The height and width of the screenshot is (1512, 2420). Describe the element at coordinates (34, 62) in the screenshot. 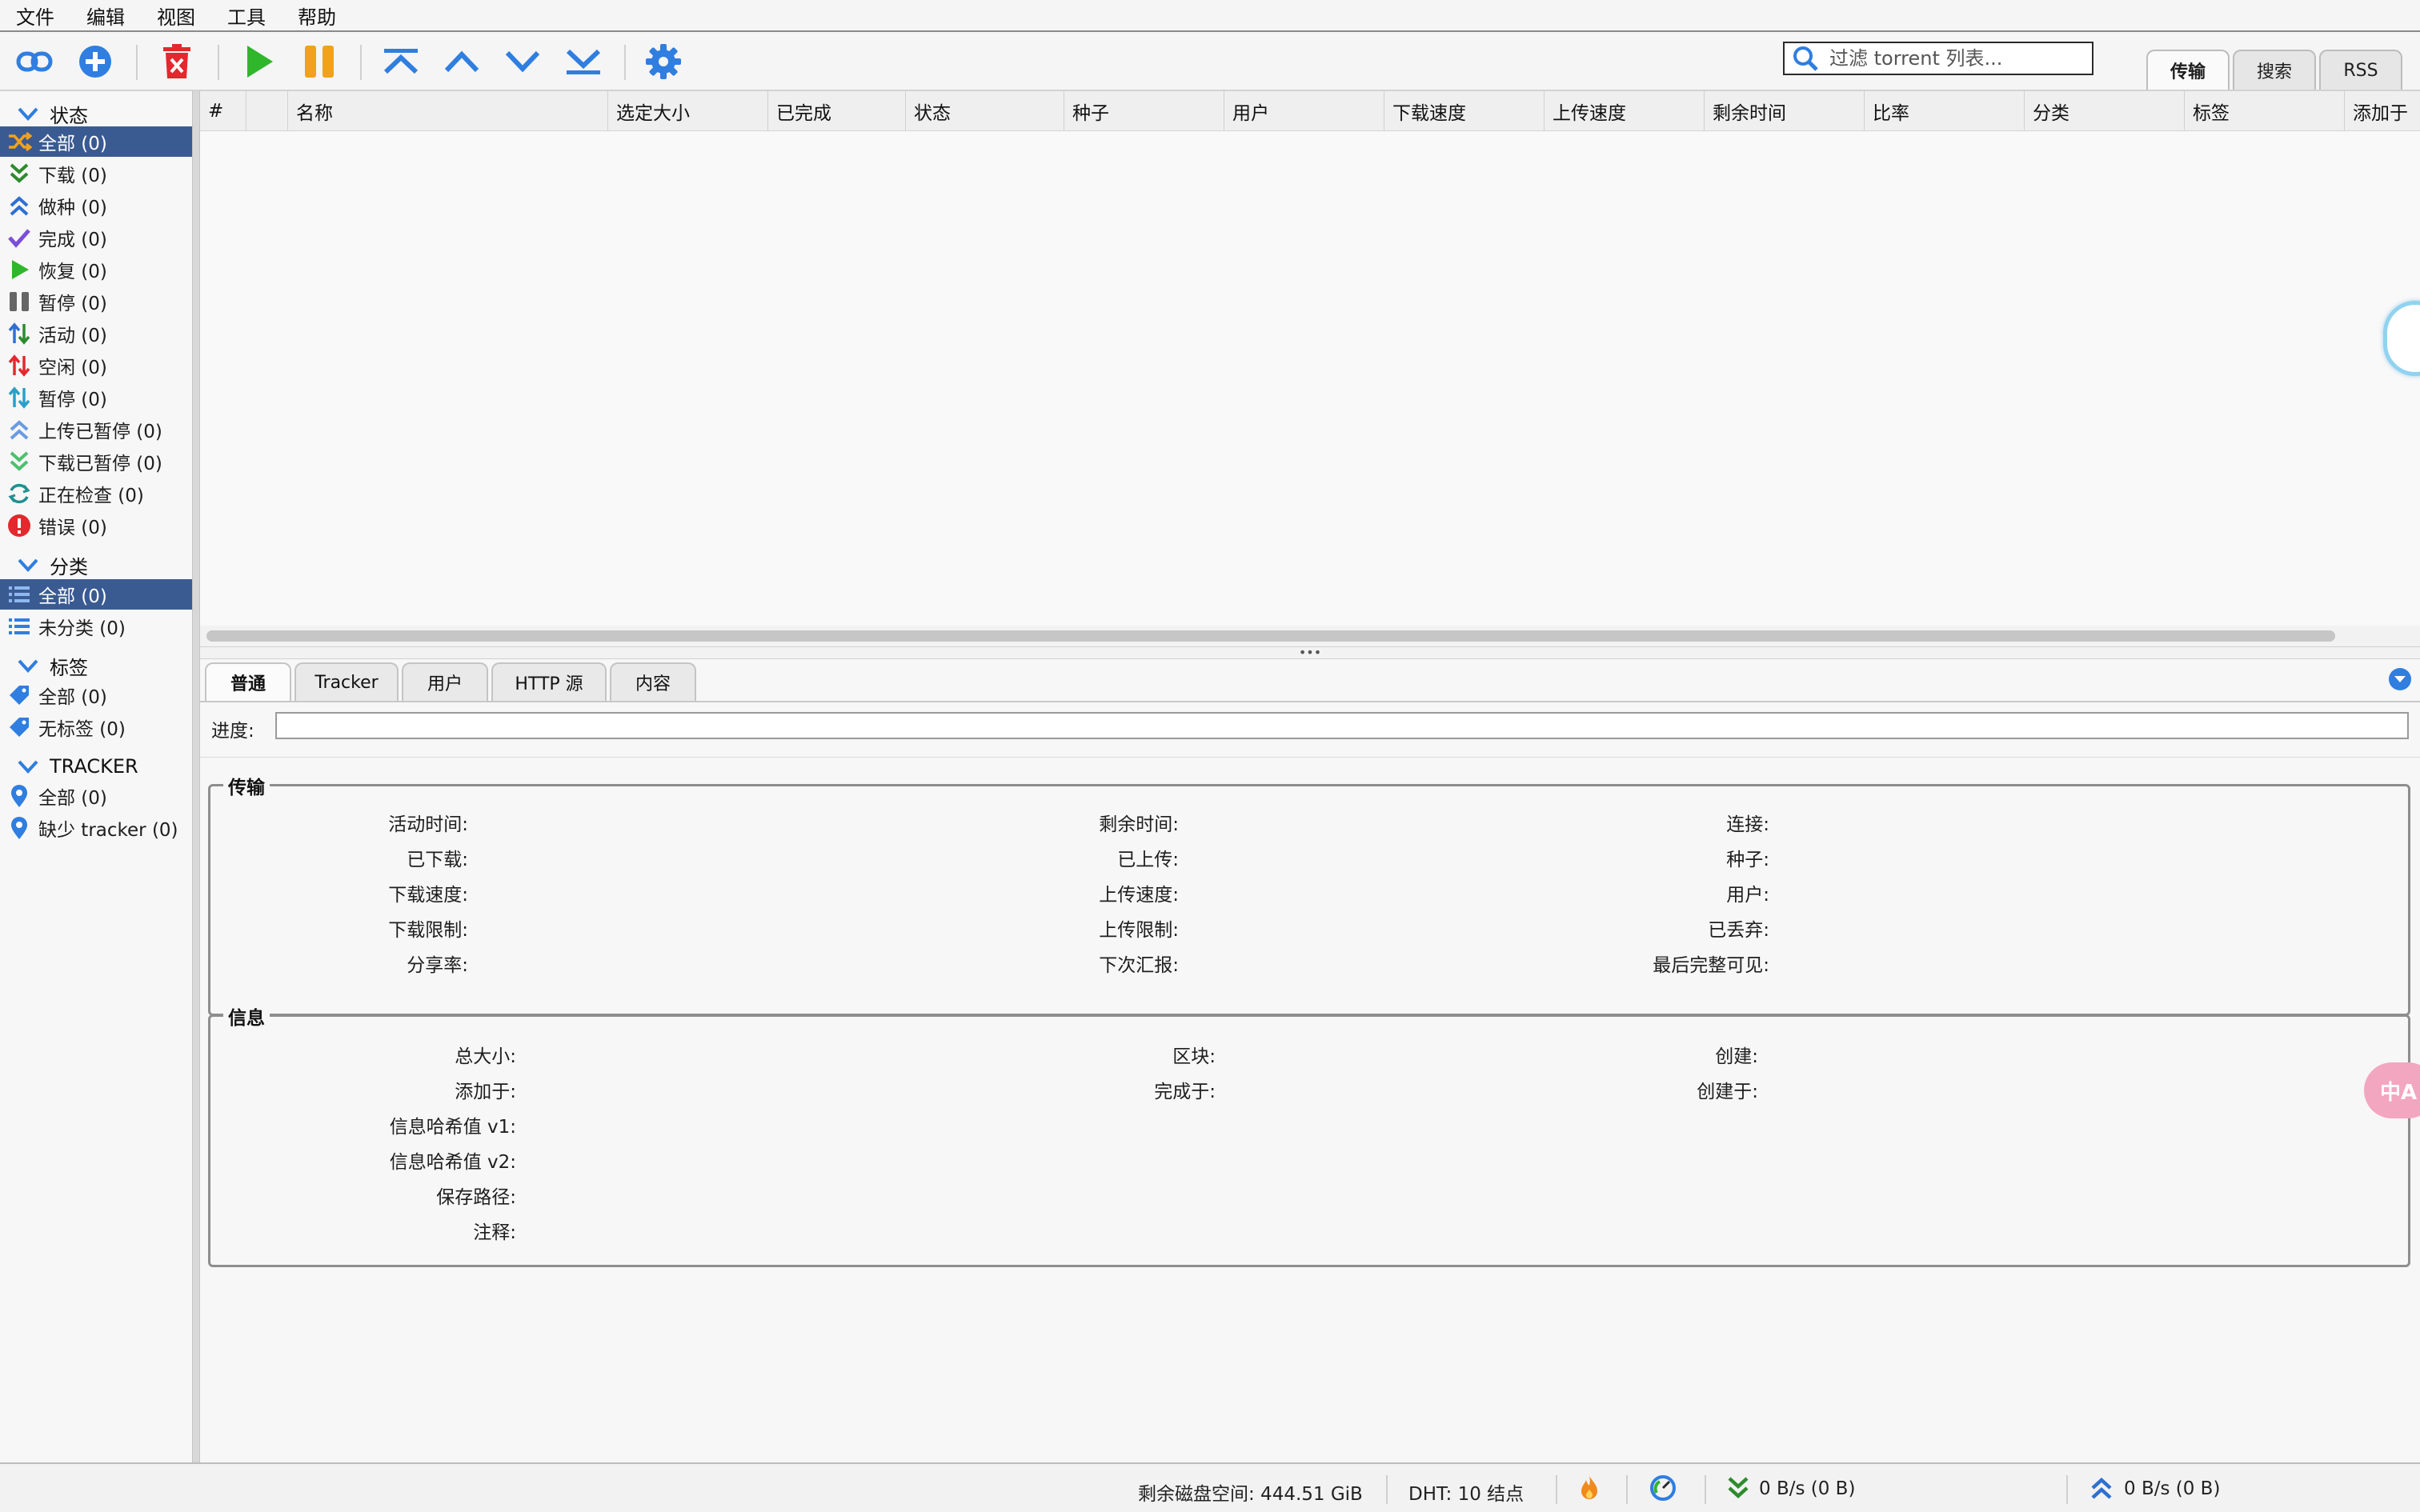

I see `add-torrent-link-button` at that location.